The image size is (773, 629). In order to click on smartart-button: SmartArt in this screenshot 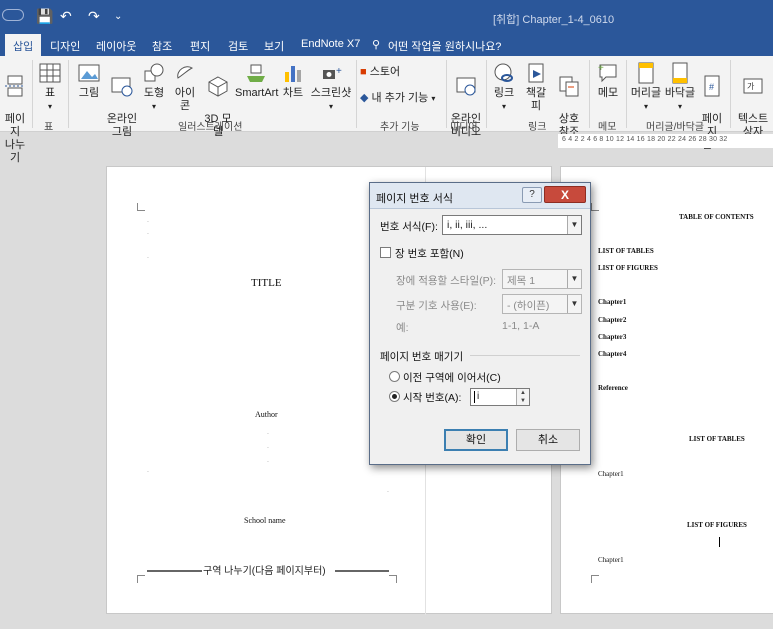, I will do `click(256, 81)`.